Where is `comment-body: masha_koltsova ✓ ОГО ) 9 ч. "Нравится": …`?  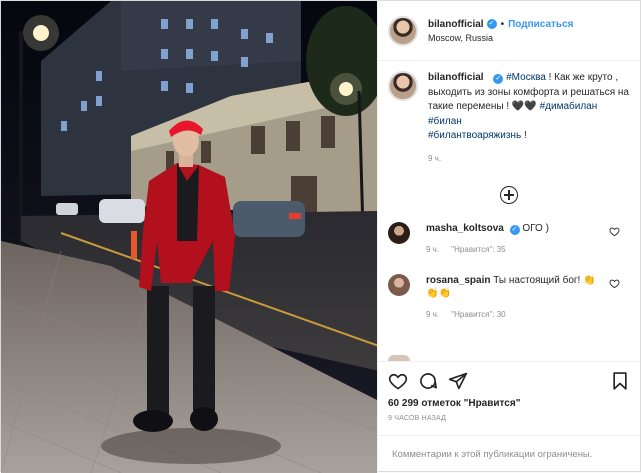 comment-body: masha_koltsova ✓ ОГО ) 9 ч. "Нравится": … is located at coordinates (511, 239).